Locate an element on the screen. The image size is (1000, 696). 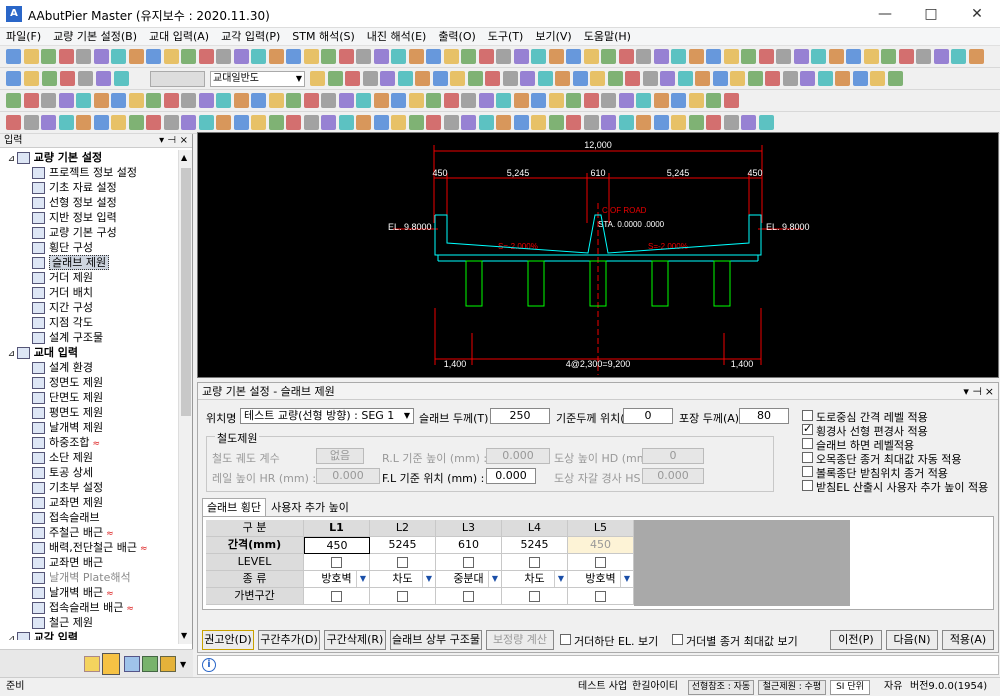
chart-icon is located at coordinates (150, 664).